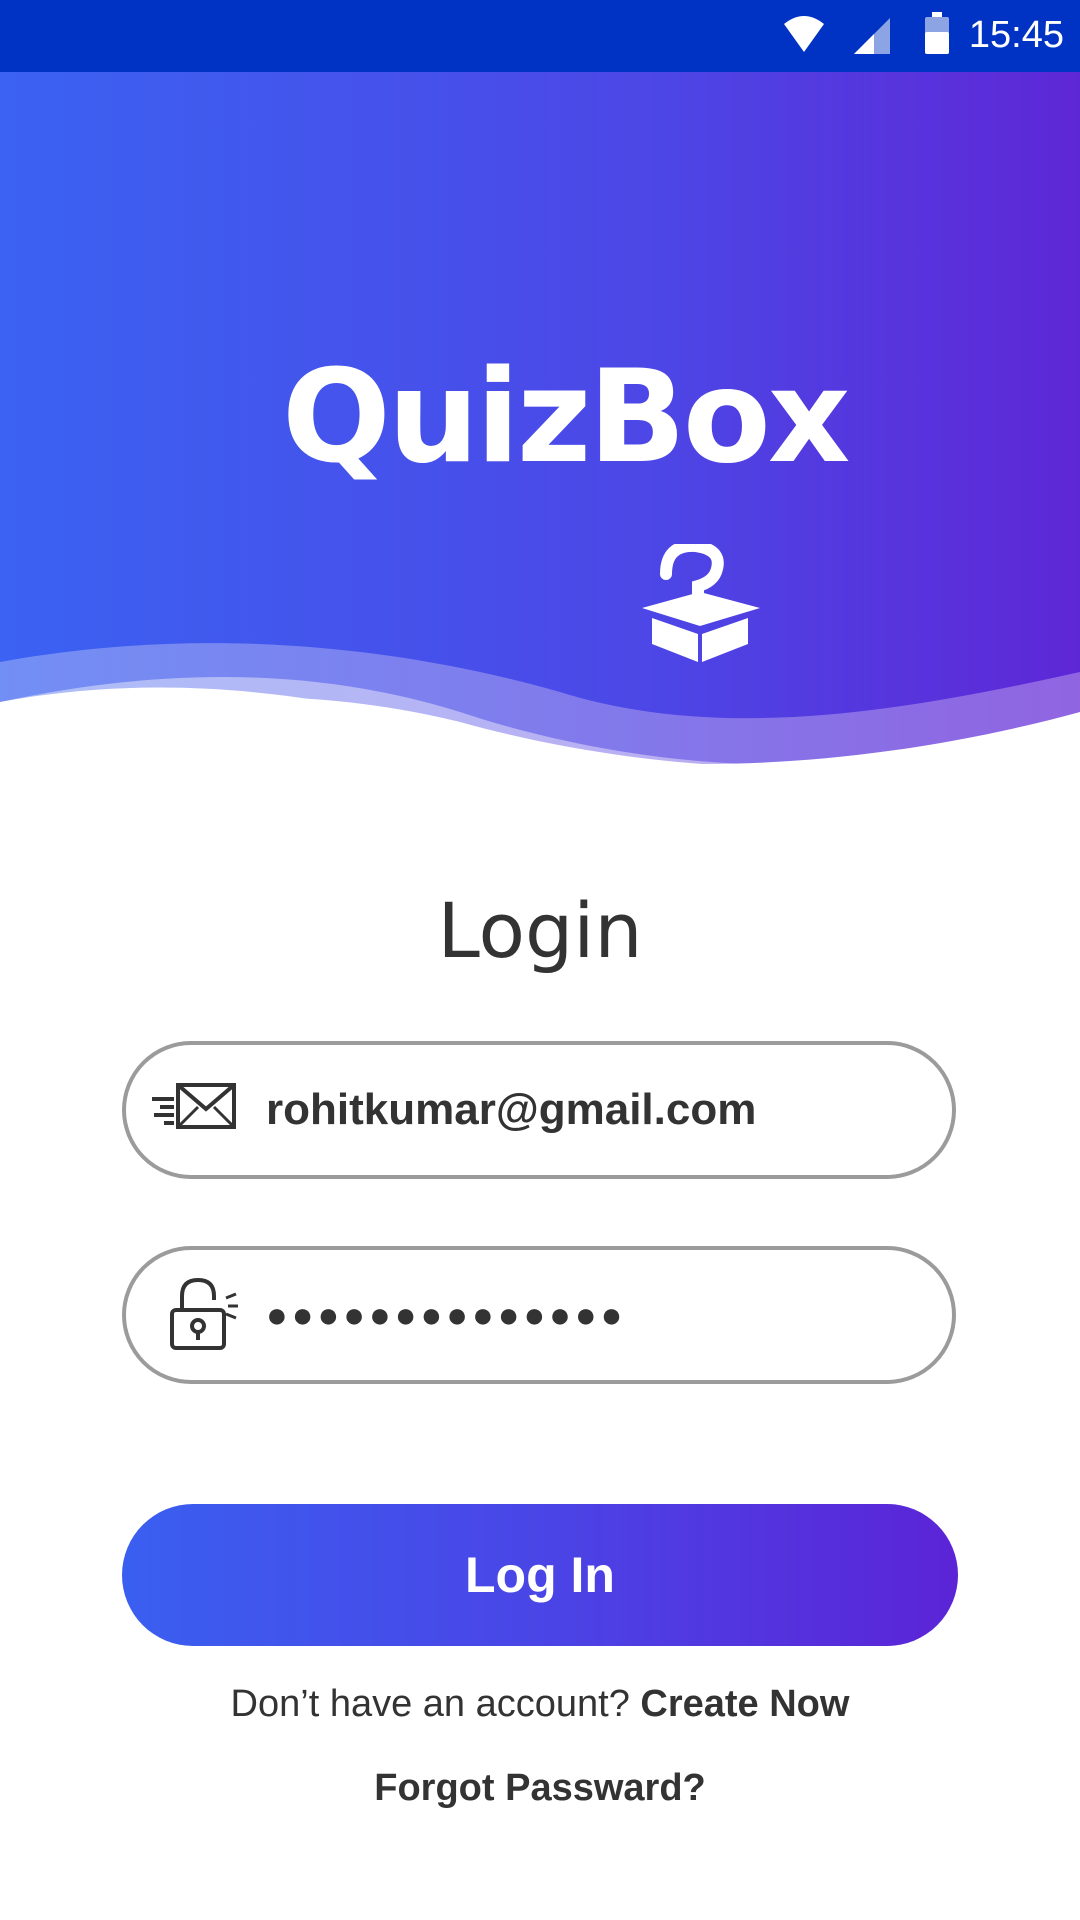 This screenshot has height=1920, width=1080. What do you see at coordinates (804, 36) in the screenshot?
I see `wifi-icon` at bounding box center [804, 36].